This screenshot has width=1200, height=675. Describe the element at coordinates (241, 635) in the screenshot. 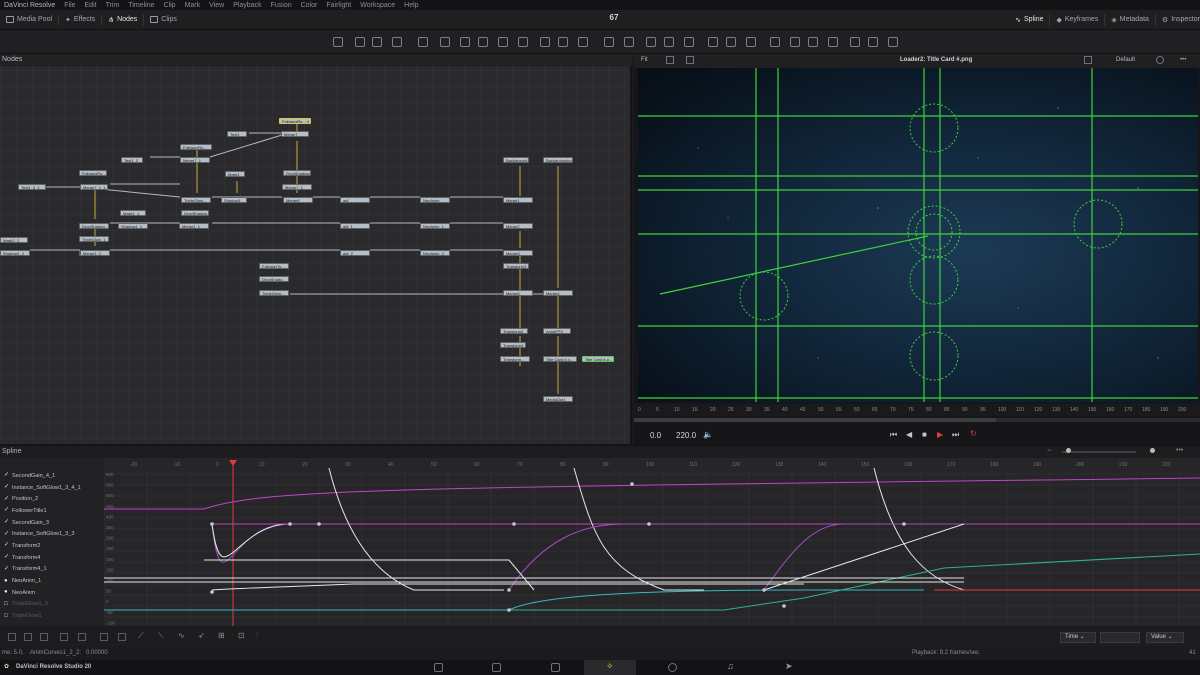

I see `fit-icon: ⊡` at that location.